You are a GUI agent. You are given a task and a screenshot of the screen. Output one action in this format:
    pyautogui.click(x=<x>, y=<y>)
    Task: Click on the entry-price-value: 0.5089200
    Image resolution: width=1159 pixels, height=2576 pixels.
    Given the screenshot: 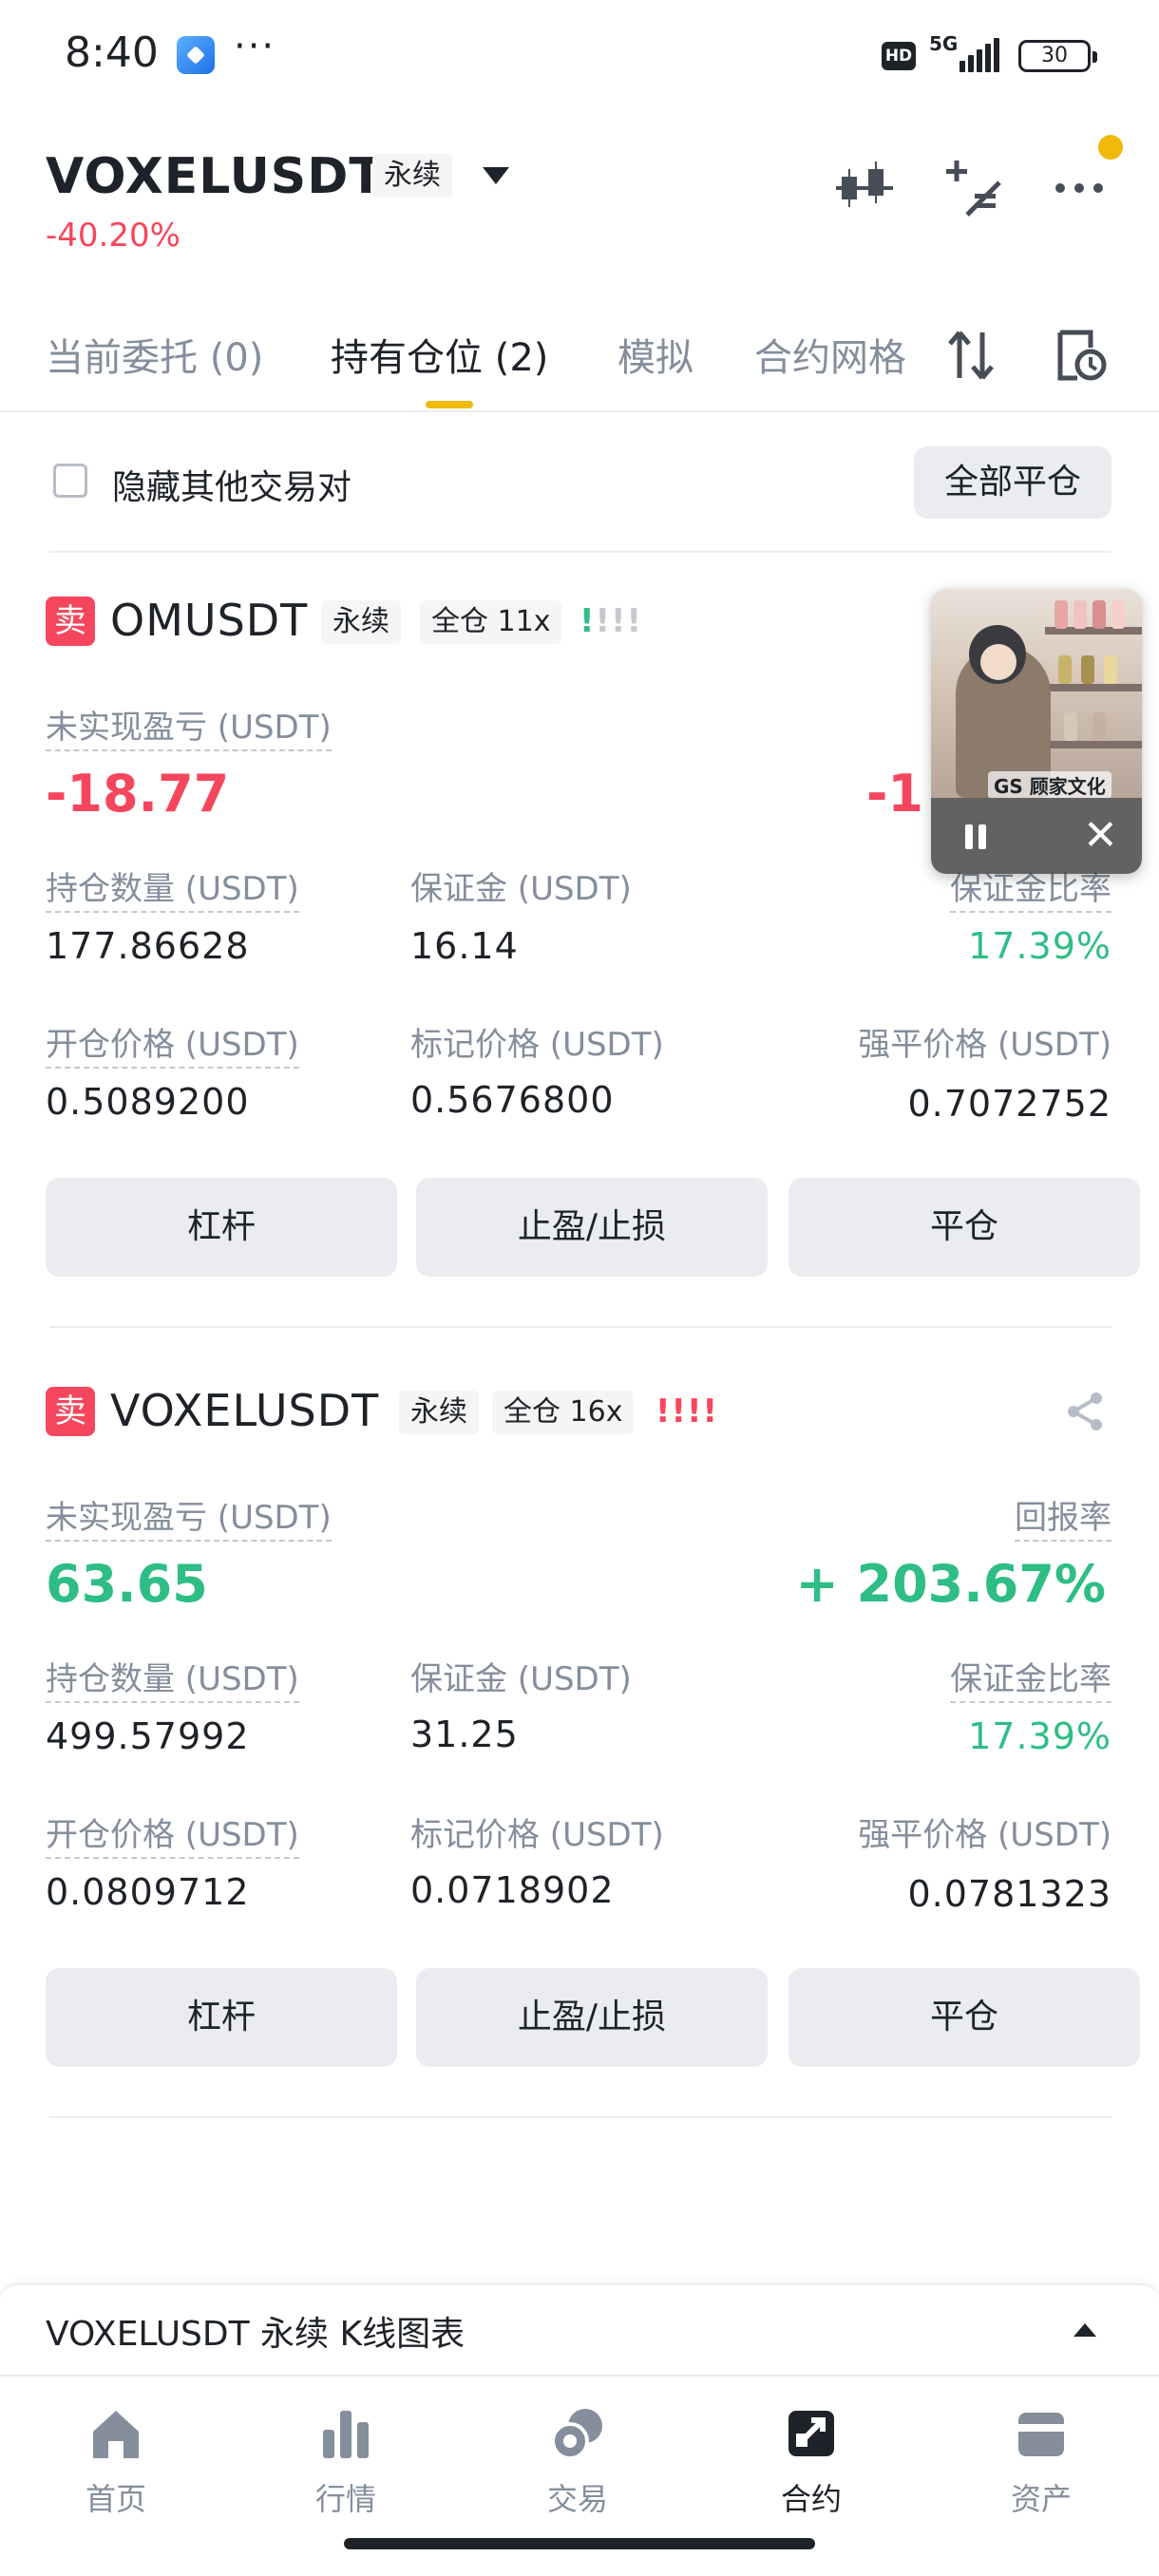 What is the action you would take?
    pyautogui.click(x=148, y=1102)
    